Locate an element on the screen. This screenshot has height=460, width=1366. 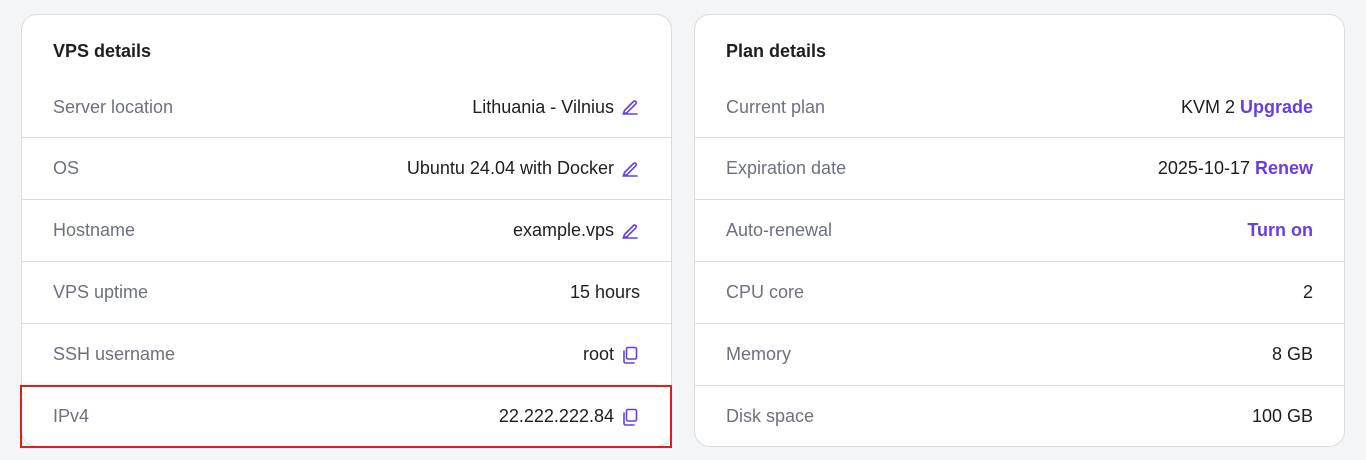
upgrade-link: Upgrade is located at coordinates (1276, 107).